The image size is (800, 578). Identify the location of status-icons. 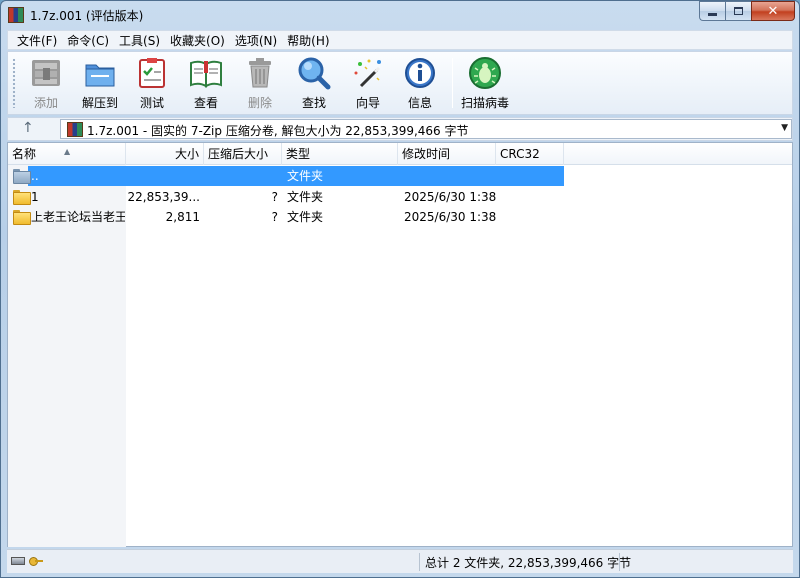
(27, 561).